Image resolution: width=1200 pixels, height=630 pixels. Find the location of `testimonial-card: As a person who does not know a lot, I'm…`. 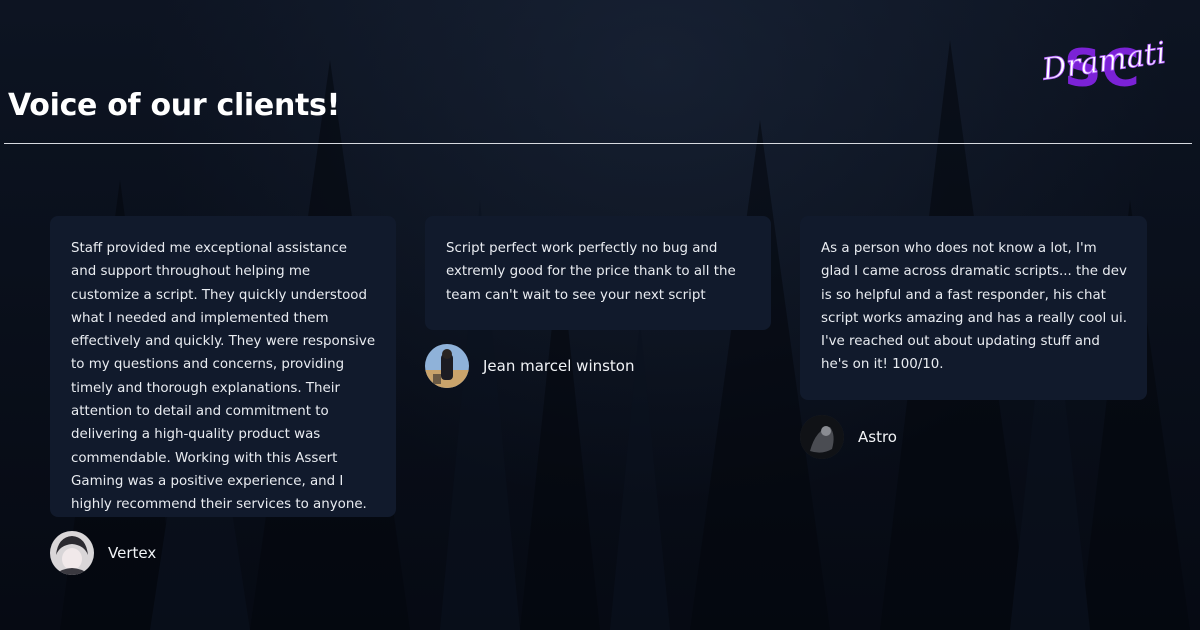

testimonial-card: As a person who does not know a lot, I'm… is located at coordinates (973, 308).